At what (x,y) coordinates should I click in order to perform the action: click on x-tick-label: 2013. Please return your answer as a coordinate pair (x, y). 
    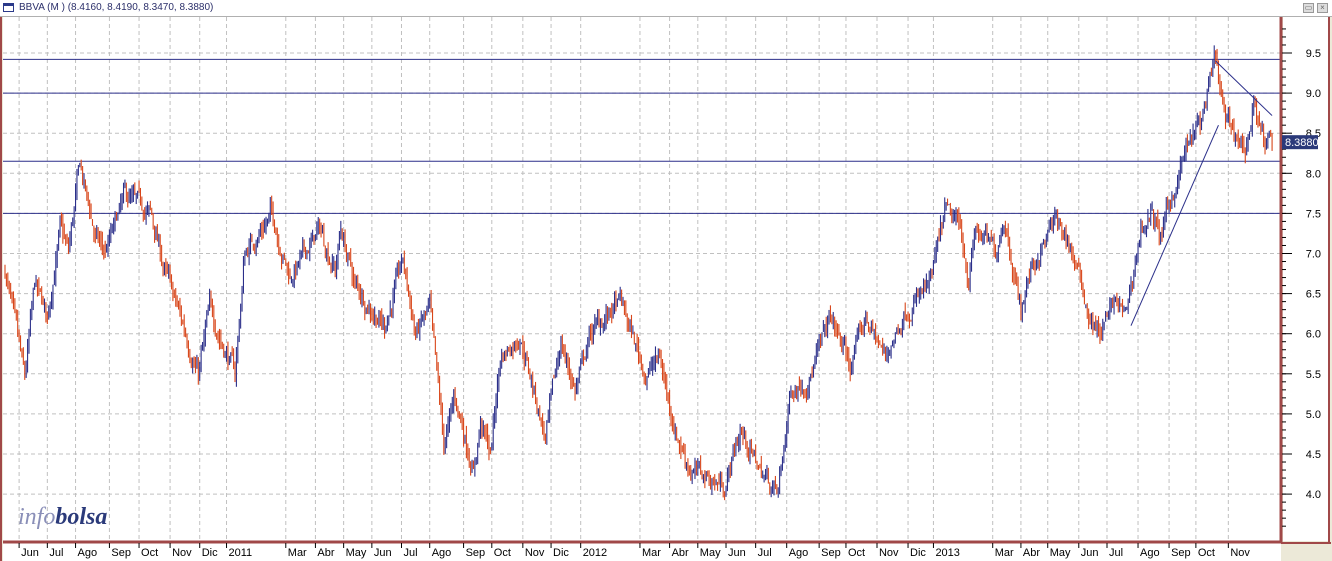
    Looking at the image, I should click on (947, 553).